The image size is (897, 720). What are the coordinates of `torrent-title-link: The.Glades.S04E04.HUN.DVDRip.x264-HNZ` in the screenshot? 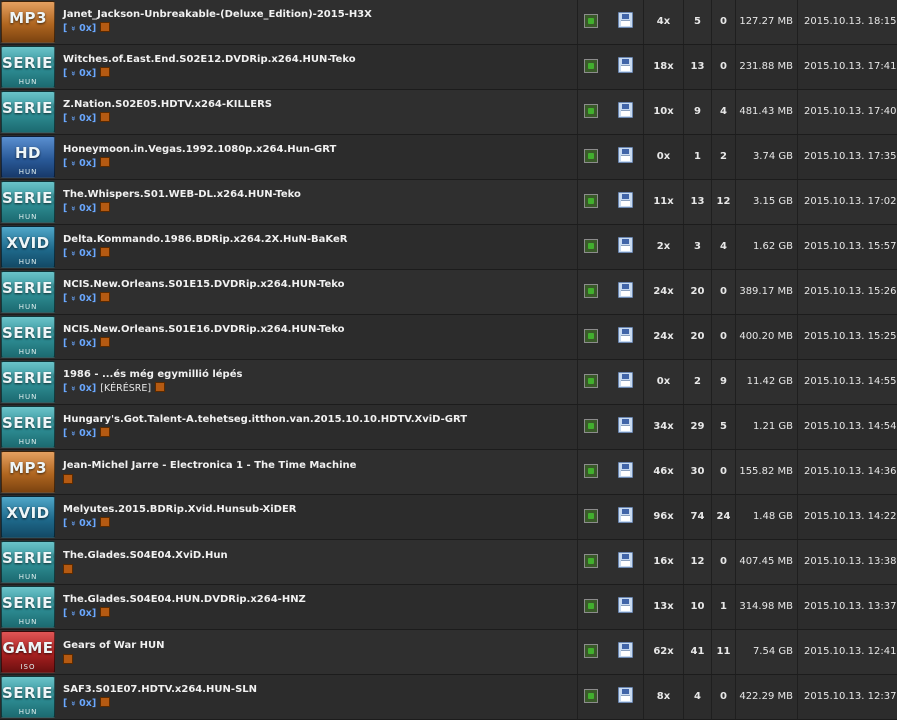 It's located at (184, 599).